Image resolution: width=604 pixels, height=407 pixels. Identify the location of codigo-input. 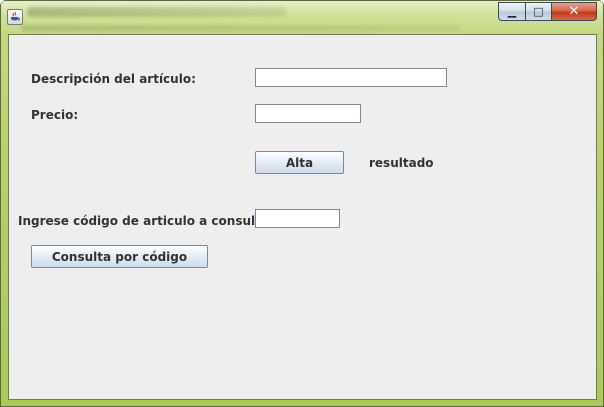
(297, 218).